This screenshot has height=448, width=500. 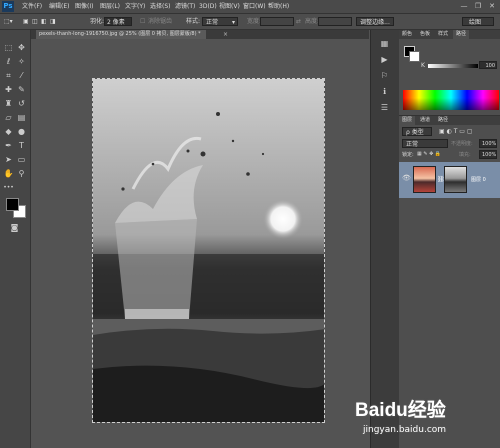 I want to click on menu-layer: 图层(L), so click(x=110, y=6).